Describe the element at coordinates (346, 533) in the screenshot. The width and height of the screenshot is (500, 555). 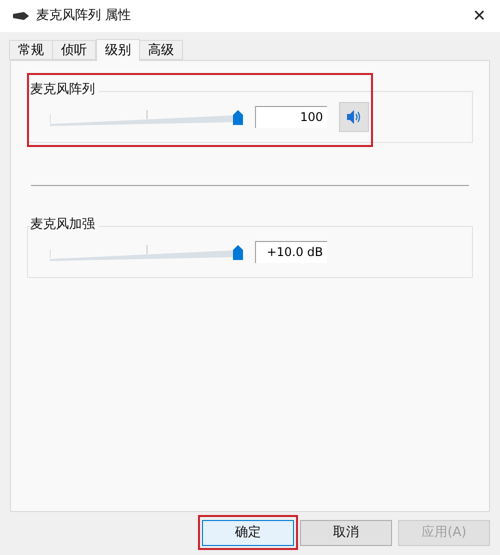
I see `dialog-button: 取消` at that location.